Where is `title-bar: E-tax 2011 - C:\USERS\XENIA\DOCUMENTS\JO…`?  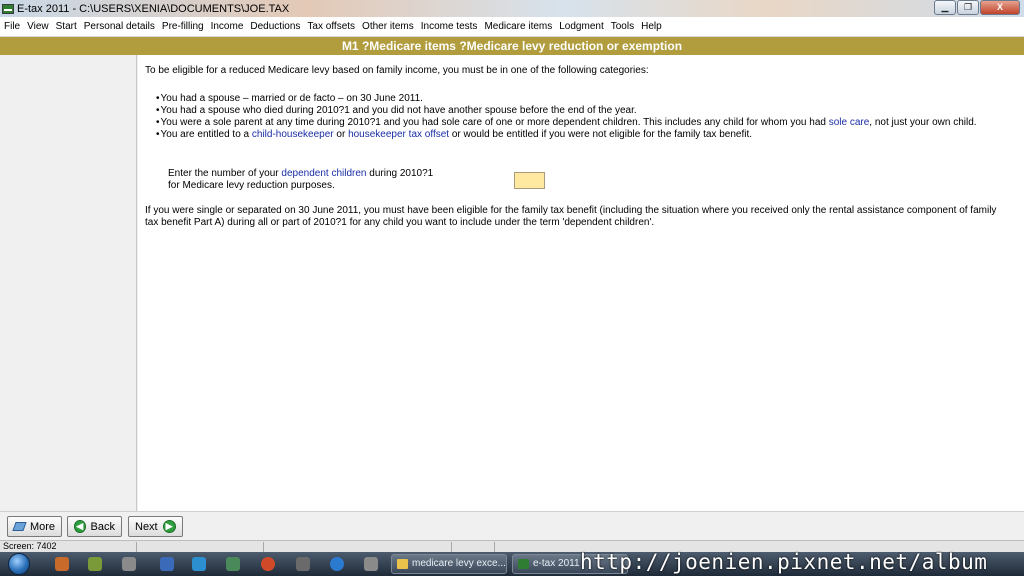
title-bar: E-tax 2011 - C:\USERS\XENIA\DOCUMENTS\JO… is located at coordinates (512, 8).